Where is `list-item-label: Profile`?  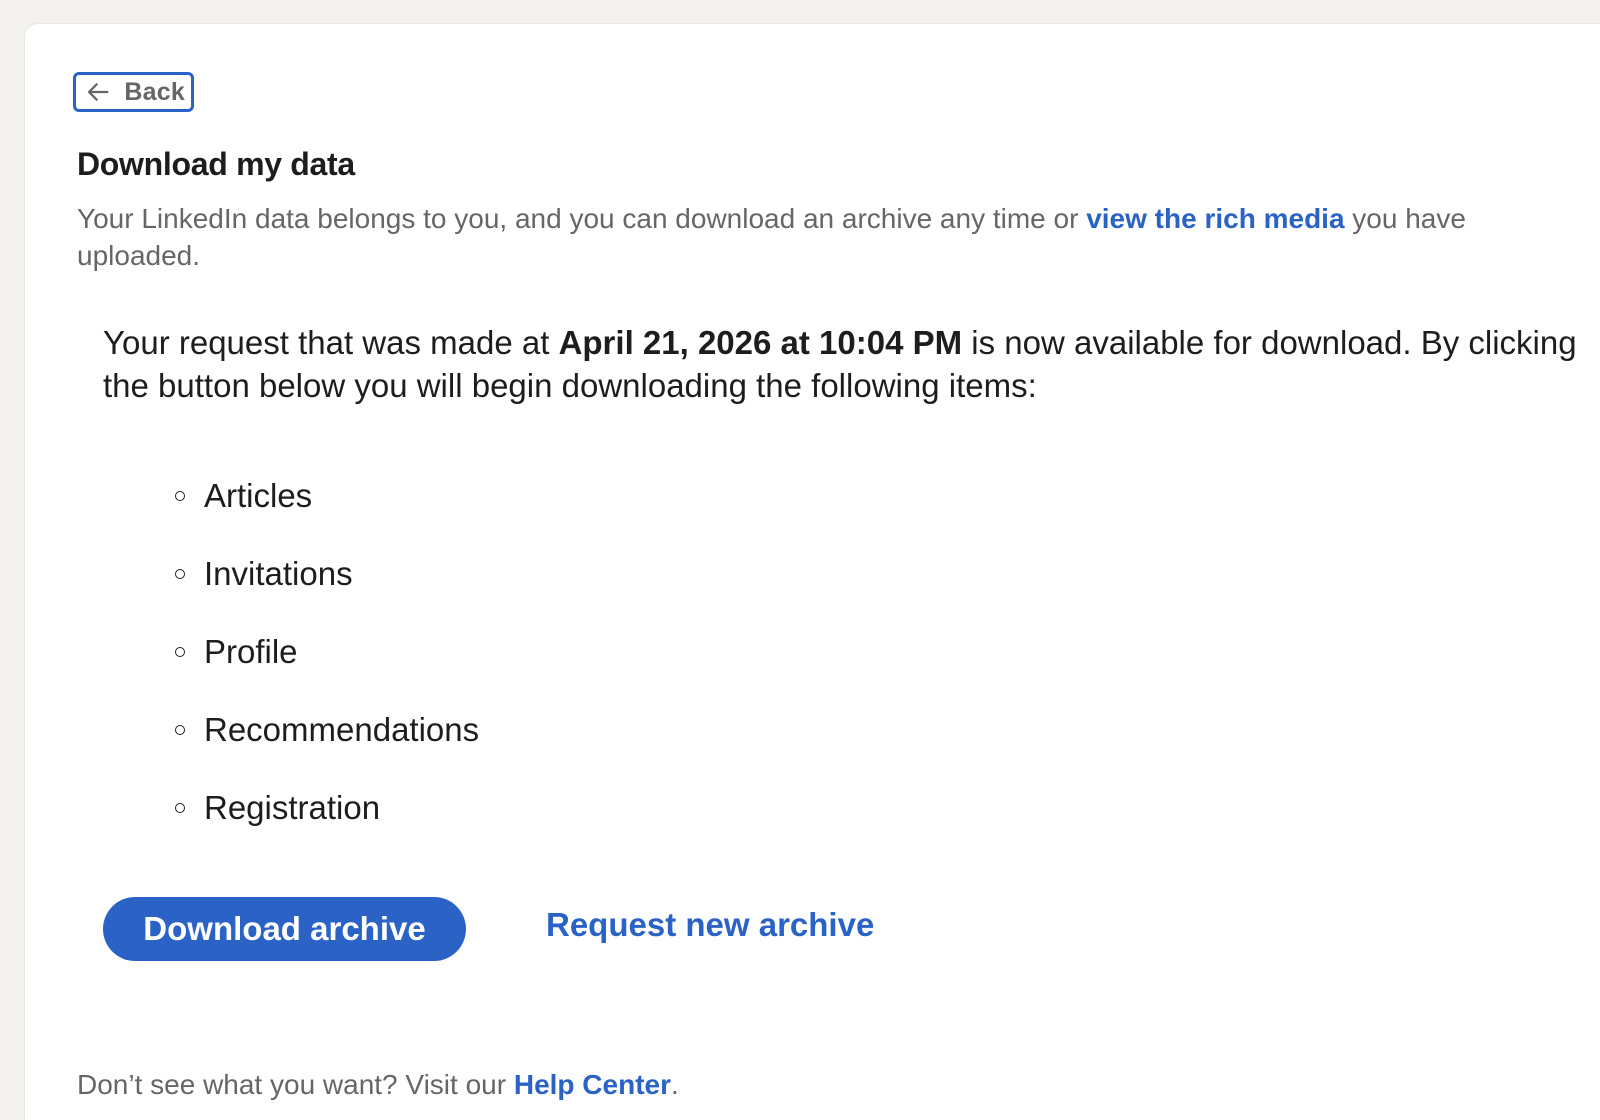
list-item-label: Profile is located at coordinates (251, 651).